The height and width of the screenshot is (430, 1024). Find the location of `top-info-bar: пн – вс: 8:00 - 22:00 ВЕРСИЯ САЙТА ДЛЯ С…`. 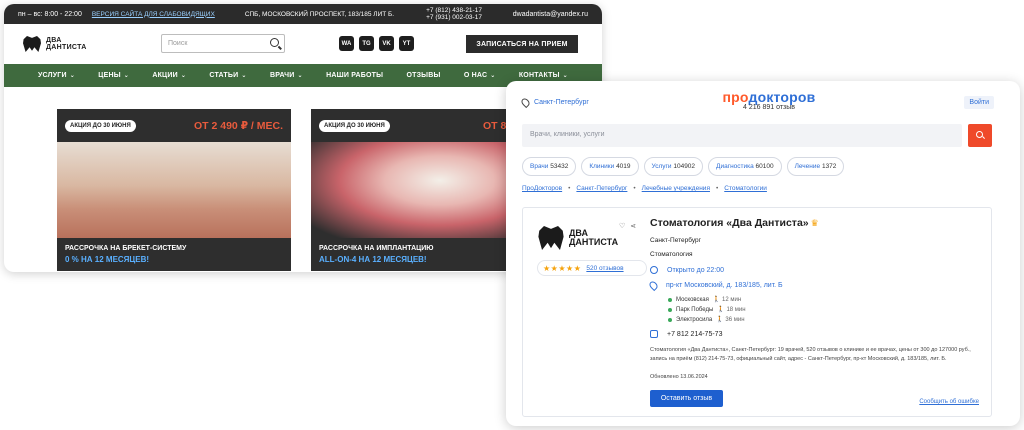

top-info-bar: пн – вс: 8:00 - 22:00 ВЕРСИЯ САЙТА ДЛЯ С… is located at coordinates (303, 14).